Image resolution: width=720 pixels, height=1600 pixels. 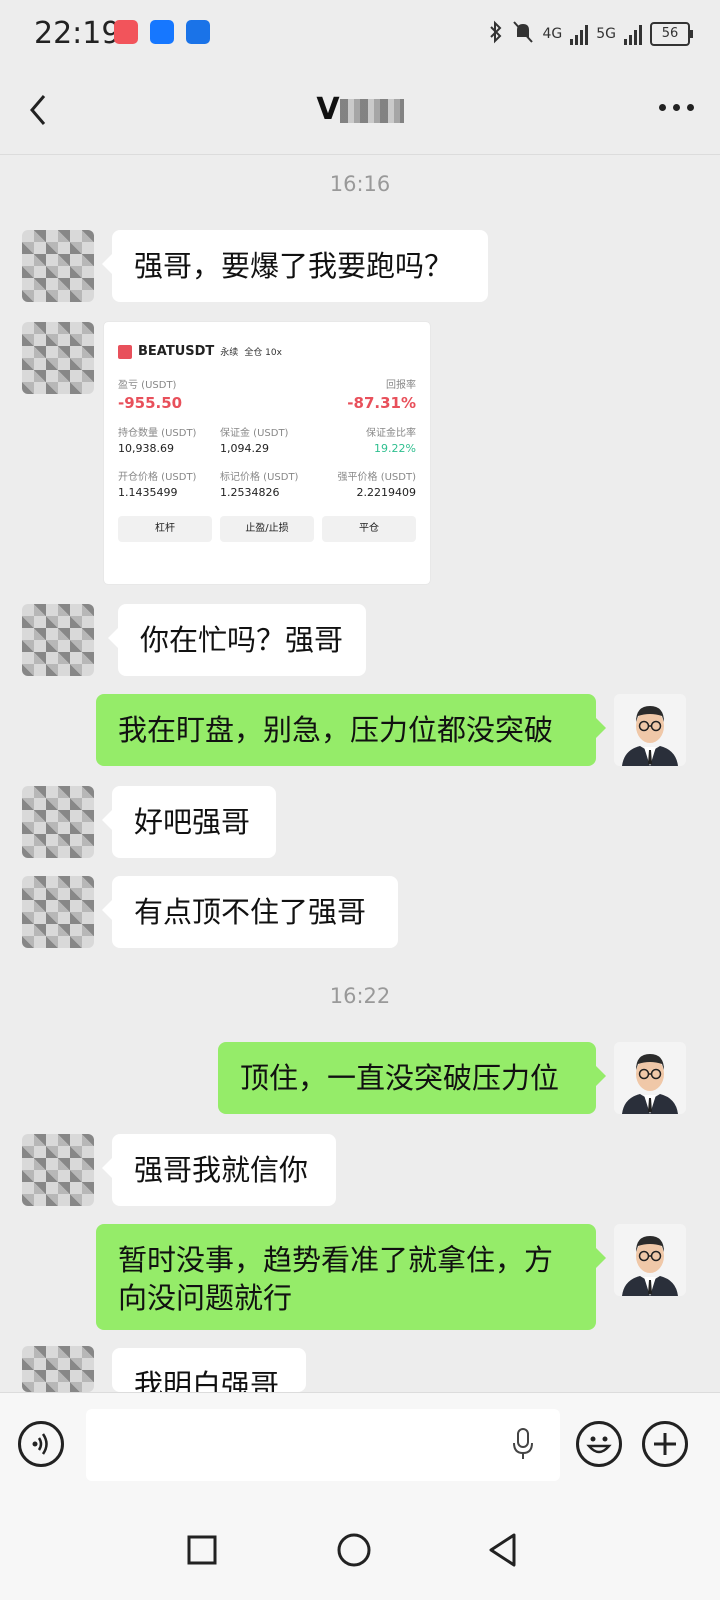 I want to click on liq-price-label: 强平价格 (USDT), so click(x=376, y=477).